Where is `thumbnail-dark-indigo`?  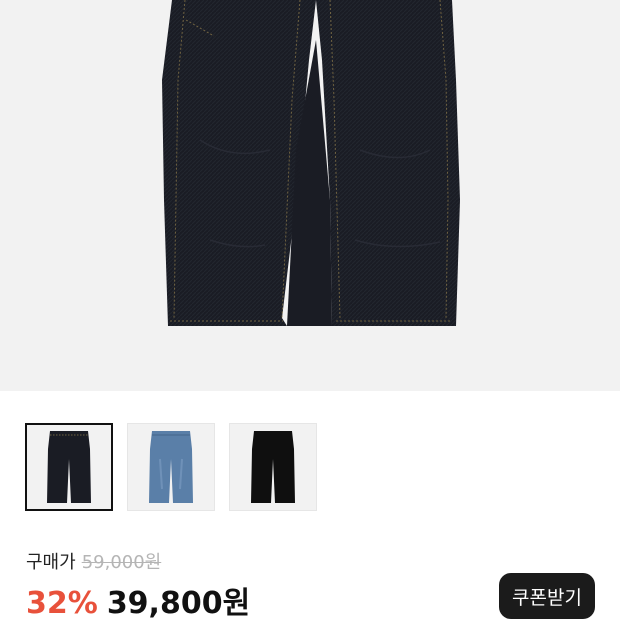
thumbnail-dark-indigo is located at coordinates (69, 467).